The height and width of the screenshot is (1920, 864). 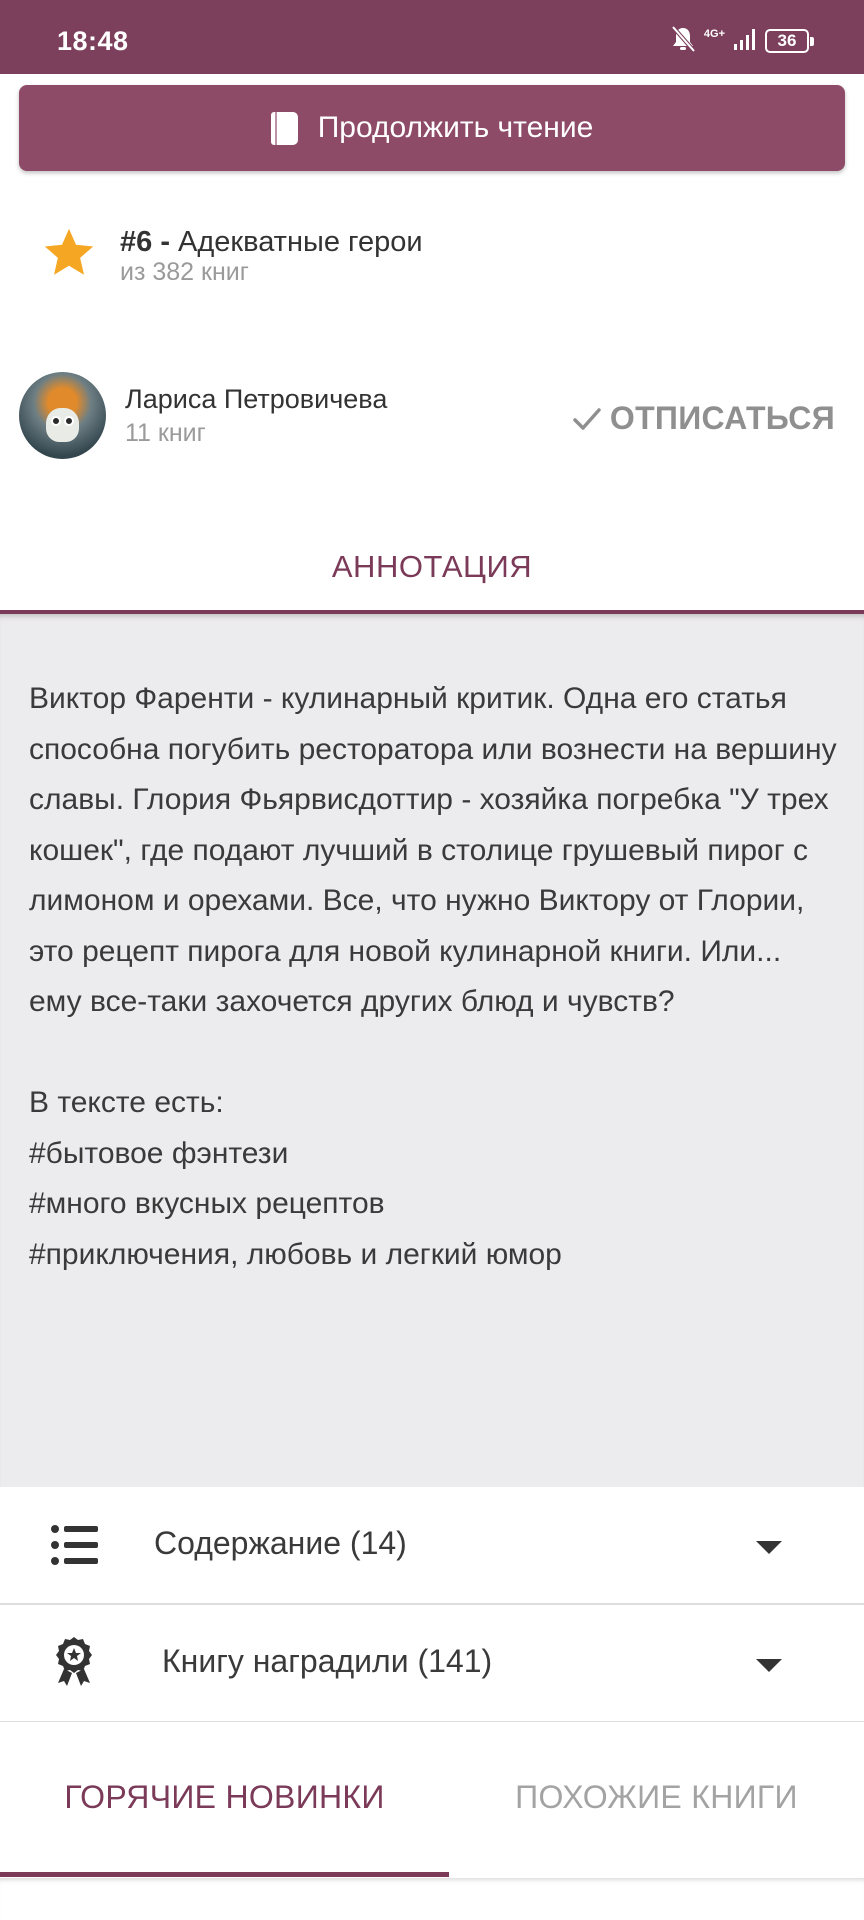 I want to click on award-icon, so click(x=74, y=1661).